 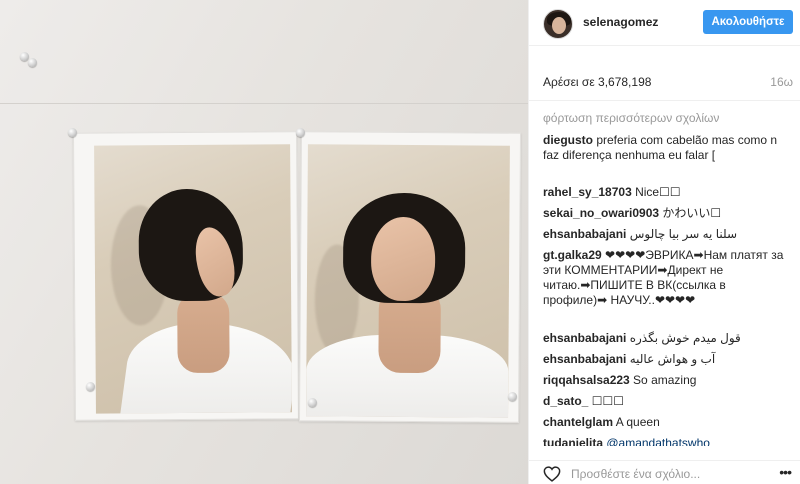 I want to click on comment: chantelglam A queen, so click(x=666, y=422).